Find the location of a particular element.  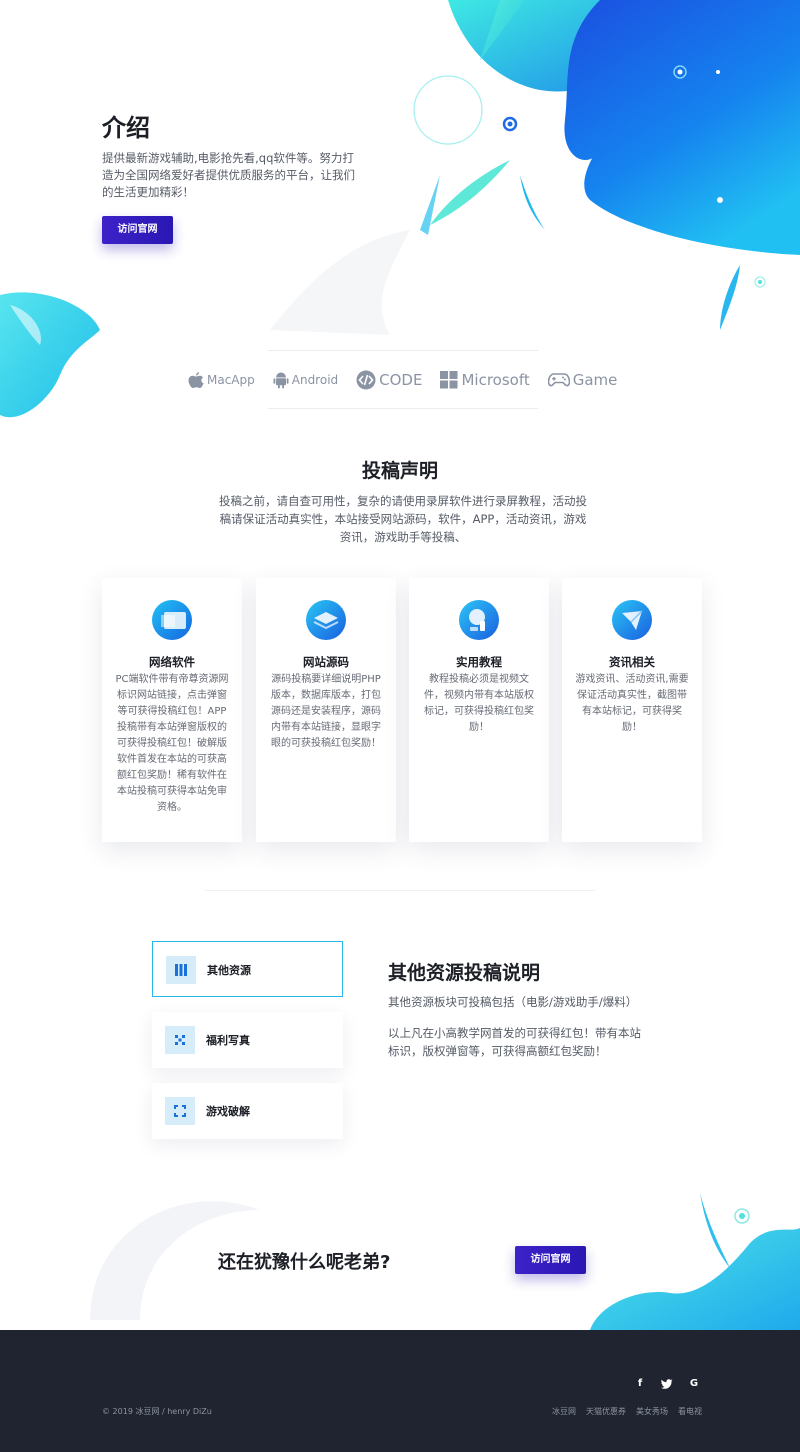

code-icon is located at coordinates (366, 380).